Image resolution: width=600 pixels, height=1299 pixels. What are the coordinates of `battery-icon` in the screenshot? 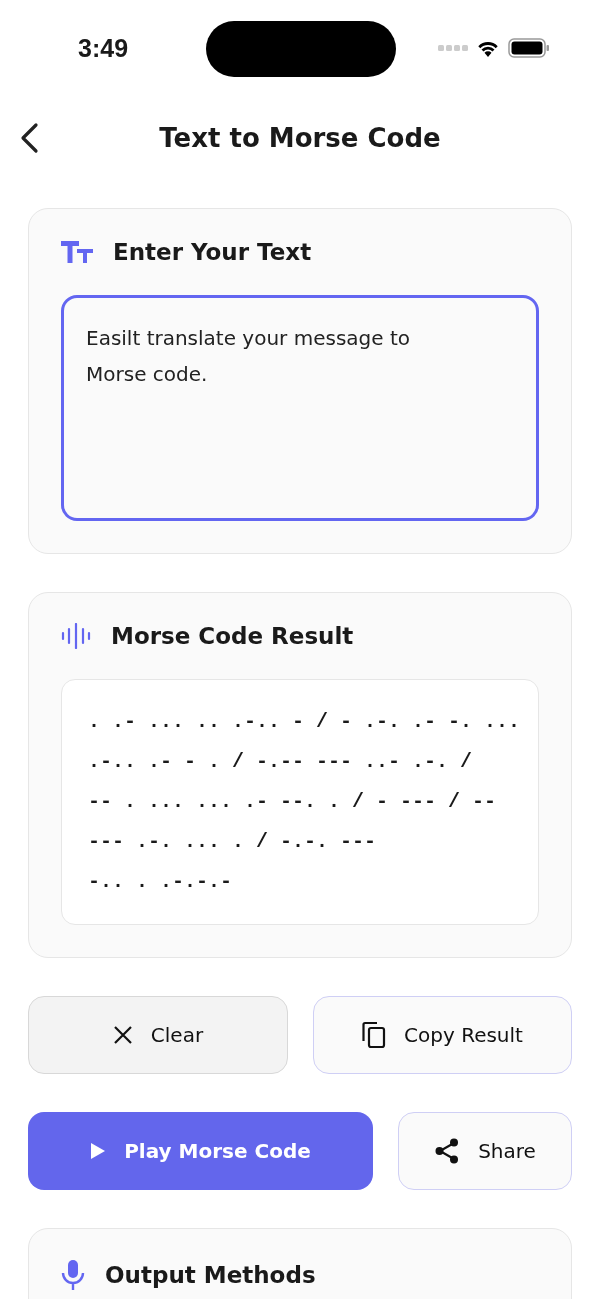 It's located at (529, 48).